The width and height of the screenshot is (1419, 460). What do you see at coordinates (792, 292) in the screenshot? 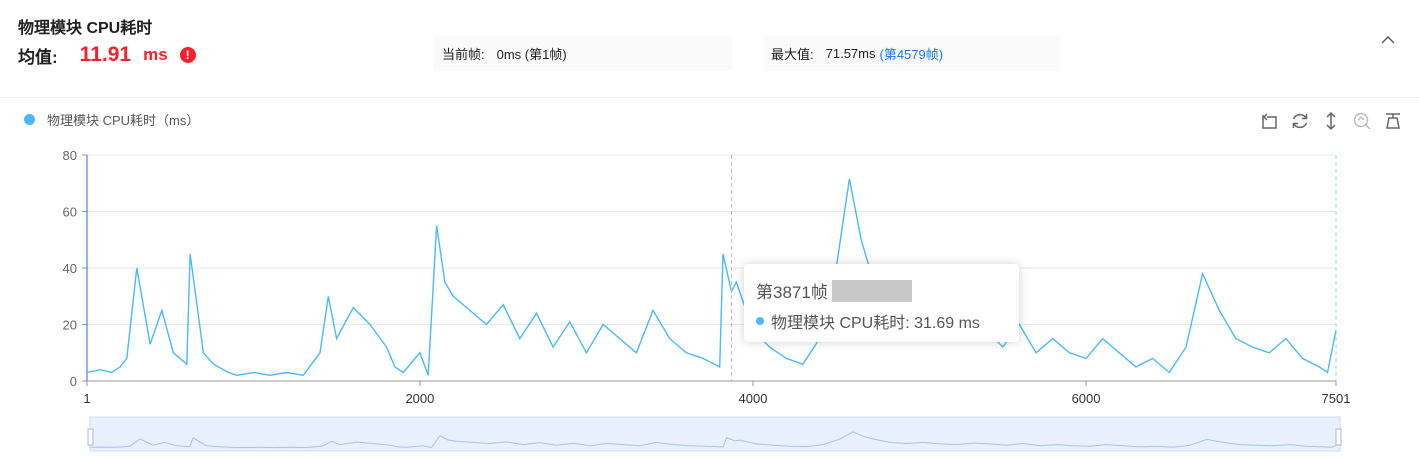
I see `tooltip-title: 第3871帧` at bounding box center [792, 292].